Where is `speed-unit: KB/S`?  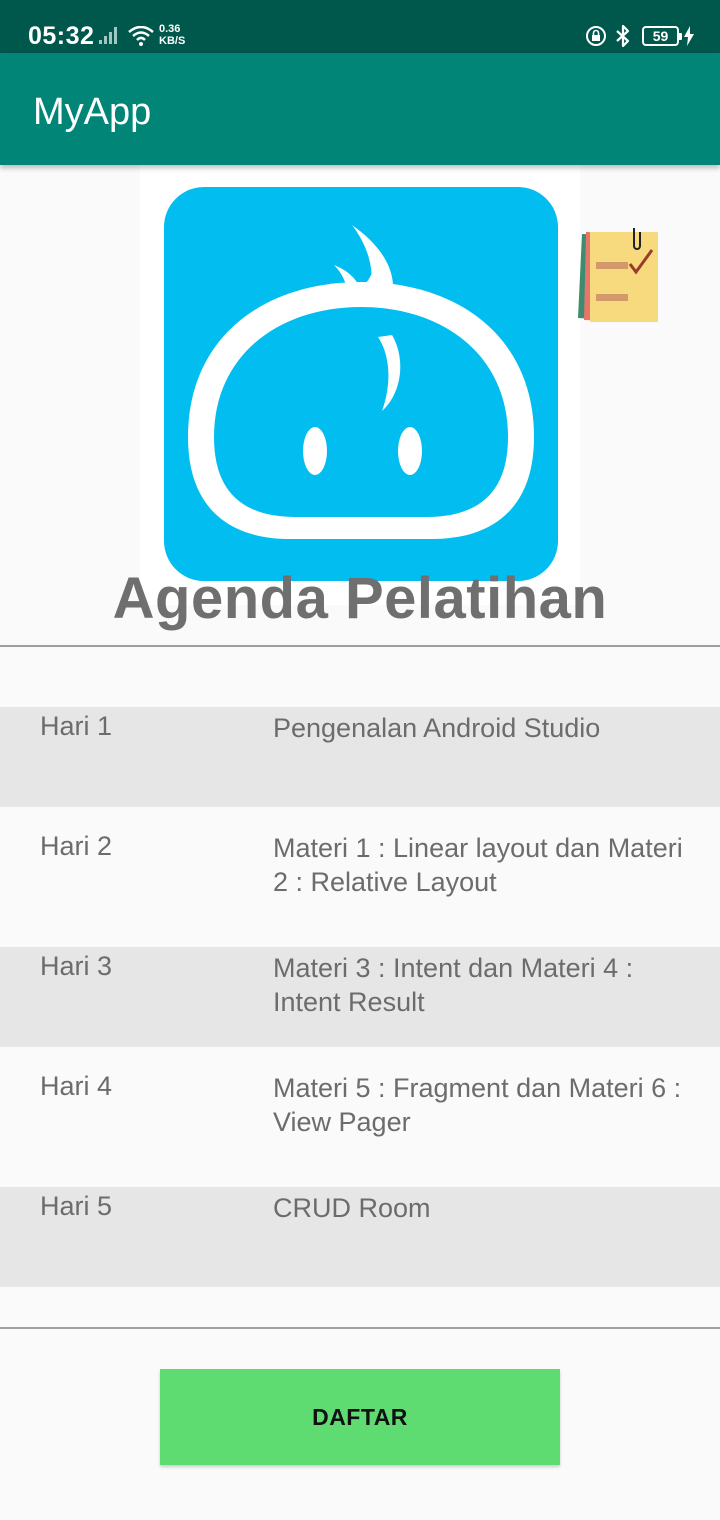
speed-unit: KB/S is located at coordinates (172, 41).